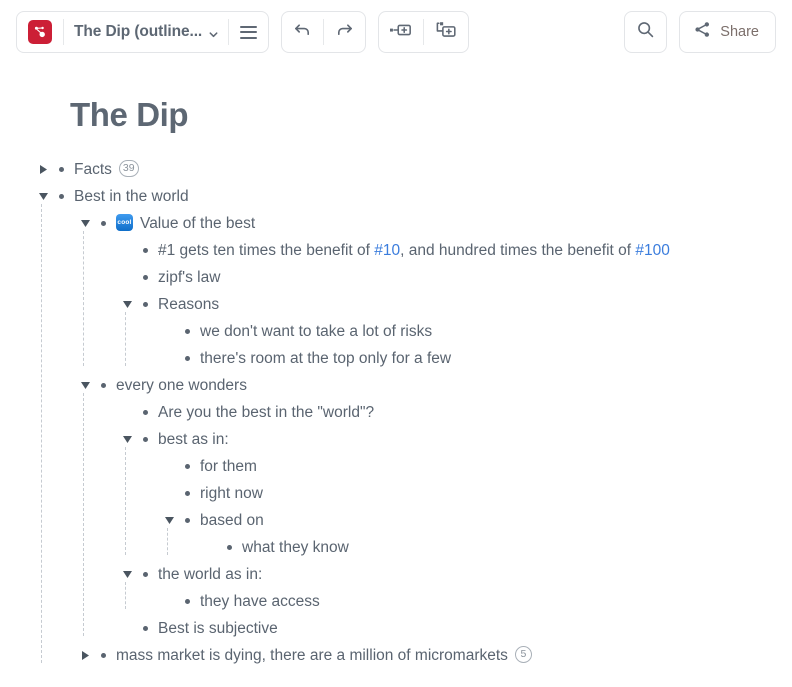  What do you see at coordinates (396, 466) in the screenshot?
I see `outline-row: for them` at bounding box center [396, 466].